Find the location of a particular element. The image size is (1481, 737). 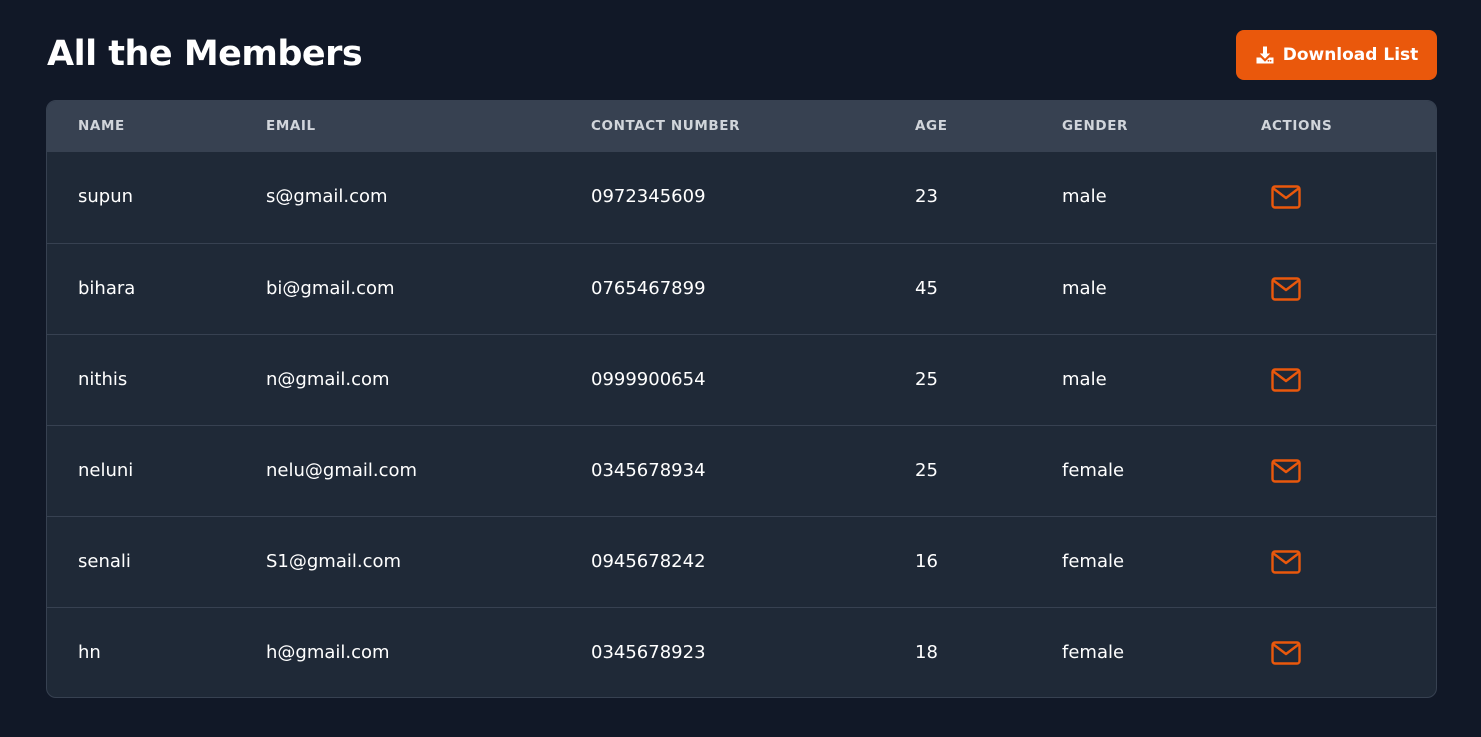

cell-age: 23 is located at coordinates (926, 196).